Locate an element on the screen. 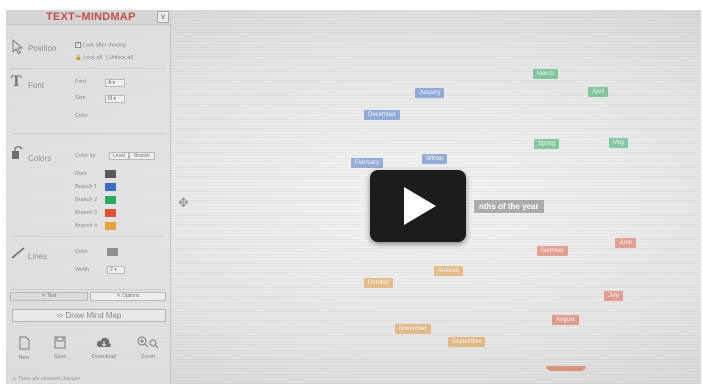  move-cursor-icon: ✥ is located at coordinates (183, 202).